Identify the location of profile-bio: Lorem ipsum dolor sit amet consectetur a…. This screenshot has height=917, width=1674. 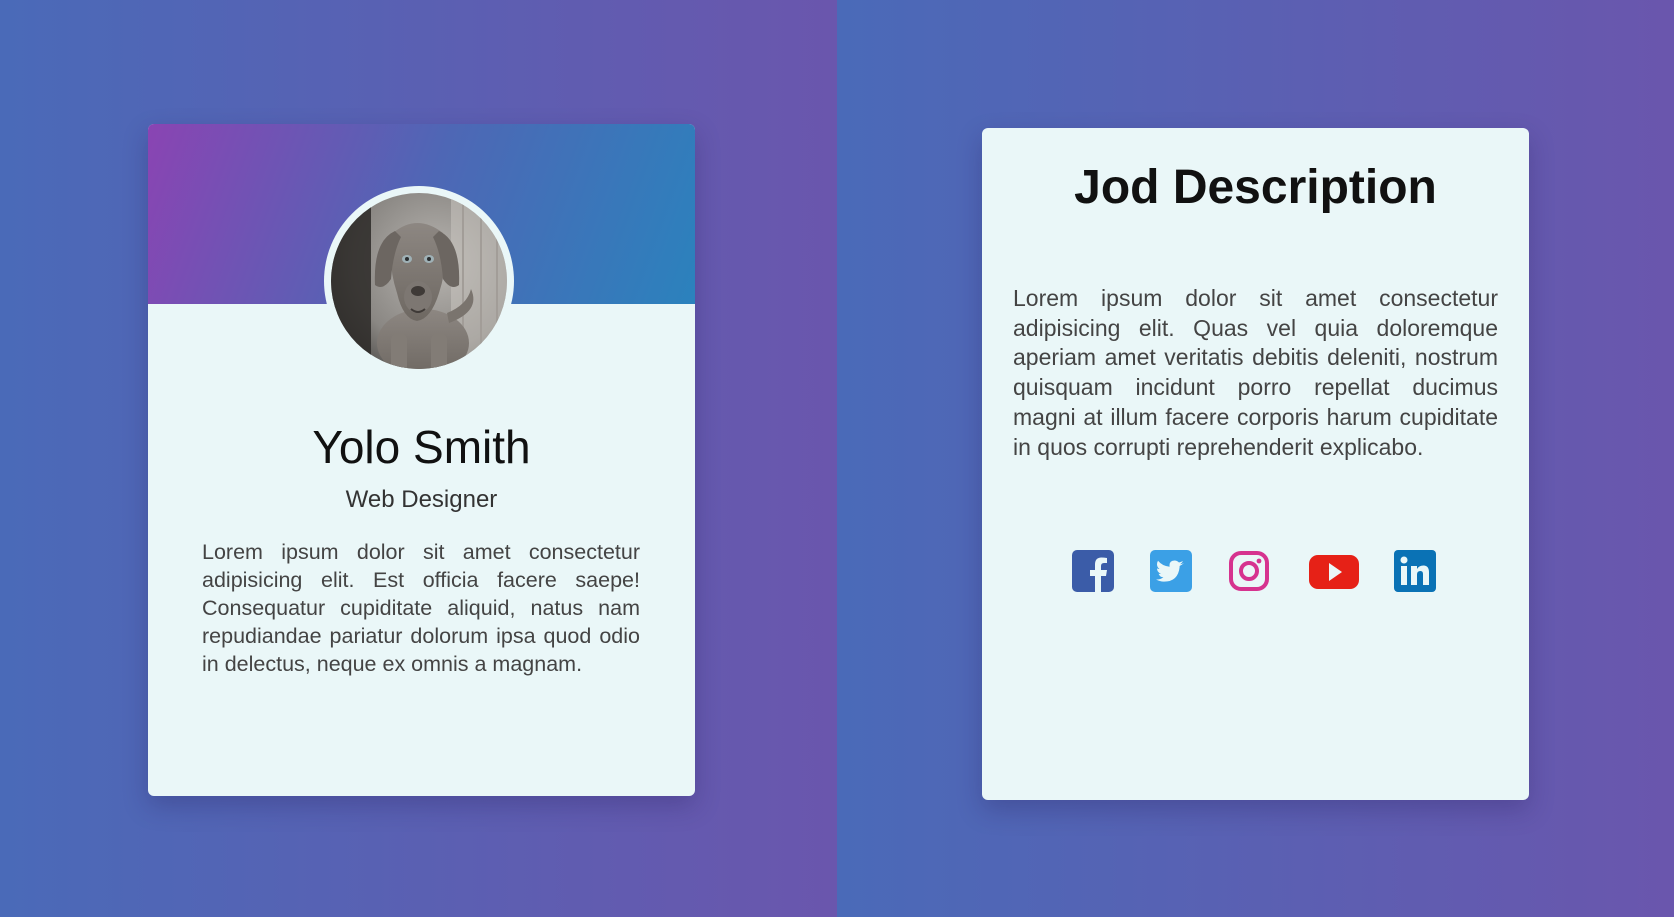
(421, 608).